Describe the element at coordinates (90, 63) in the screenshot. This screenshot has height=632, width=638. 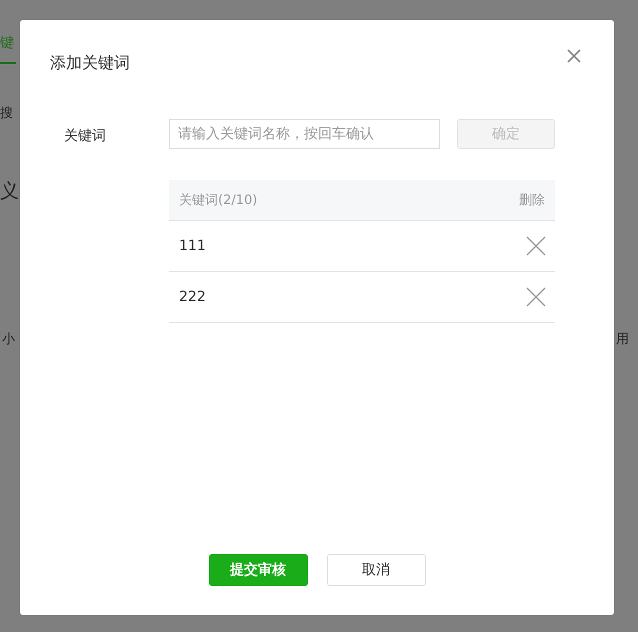
I see `dialog-title: 添加关键词` at that location.